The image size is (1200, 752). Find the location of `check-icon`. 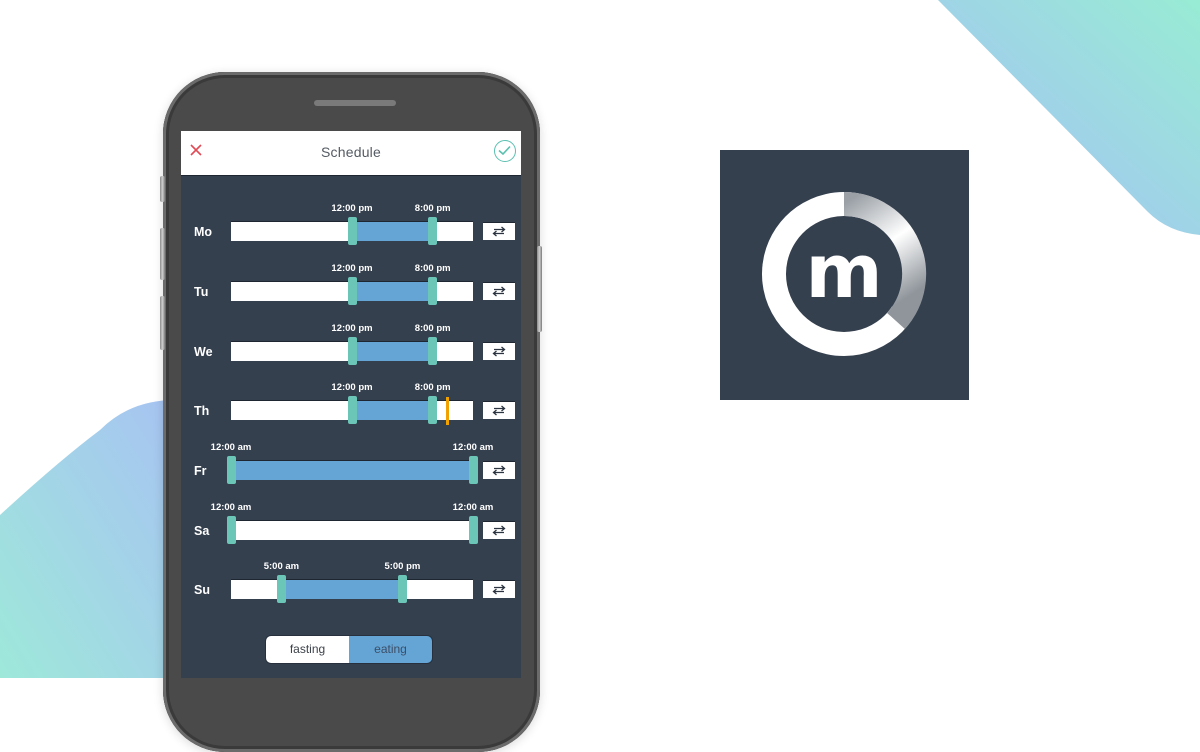

check-icon is located at coordinates (504, 150).